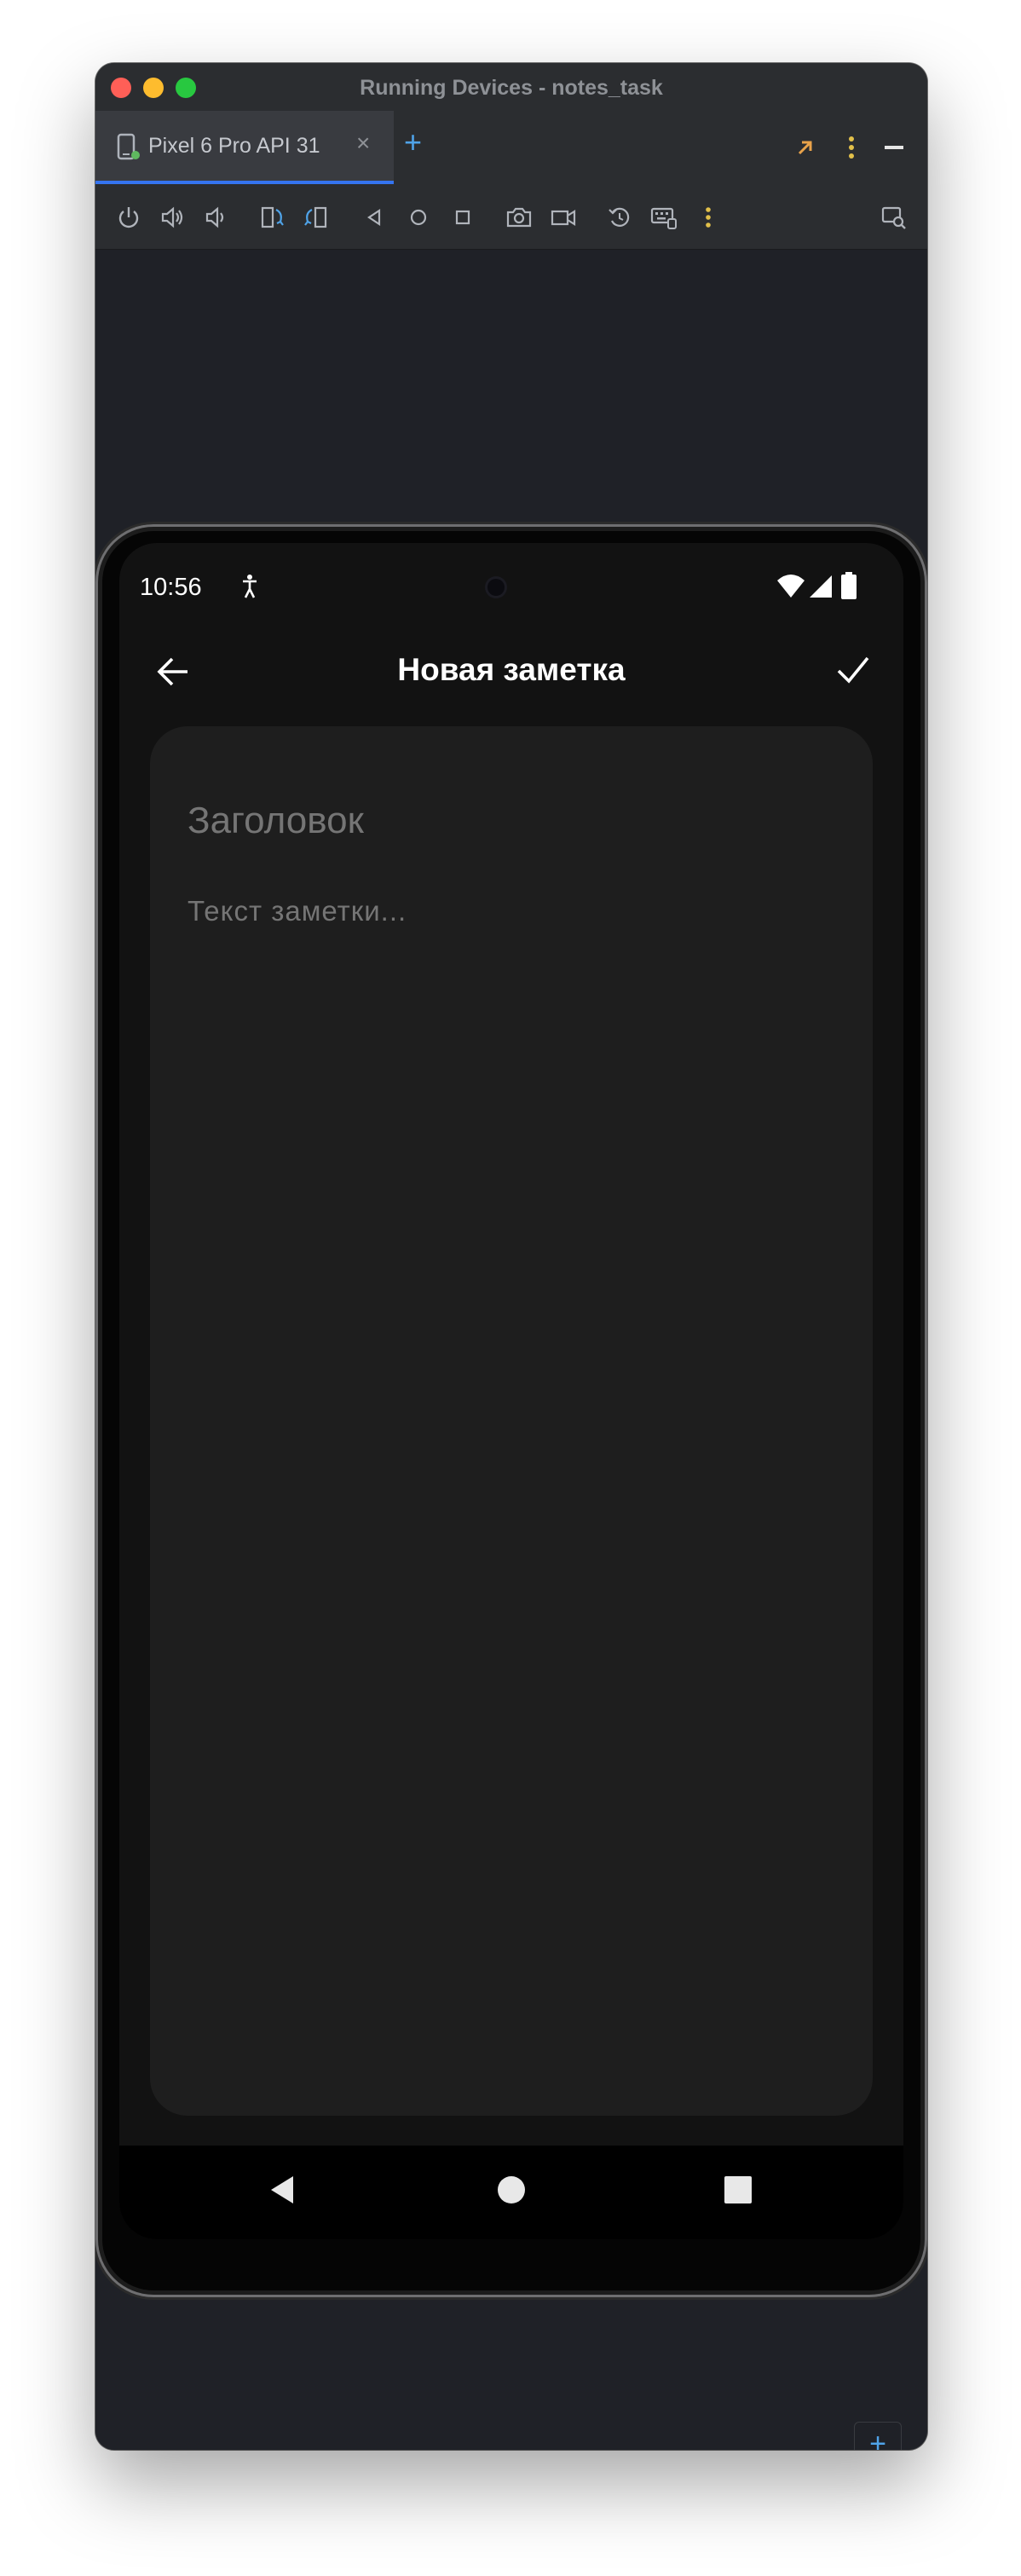 The image size is (1021, 2576). Describe the element at coordinates (511, 581) in the screenshot. I see `android-status-bar: 10:56` at that location.